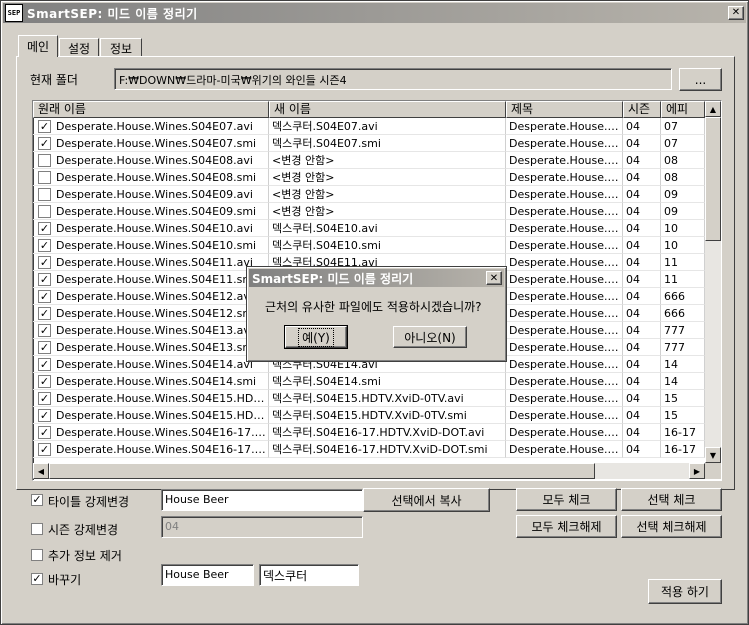 The width and height of the screenshot is (749, 625). Describe the element at coordinates (683, 432) in the screenshot. I see `table-cell-episode: 16-17` at that location.